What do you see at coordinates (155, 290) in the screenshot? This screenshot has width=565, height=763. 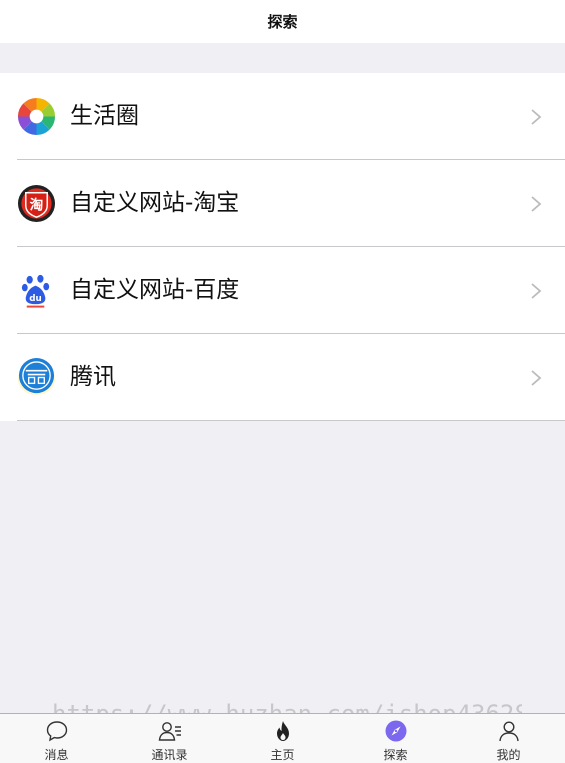 I see `list-item-label: 自定义网站-百度` at bounding box center [155, 290].